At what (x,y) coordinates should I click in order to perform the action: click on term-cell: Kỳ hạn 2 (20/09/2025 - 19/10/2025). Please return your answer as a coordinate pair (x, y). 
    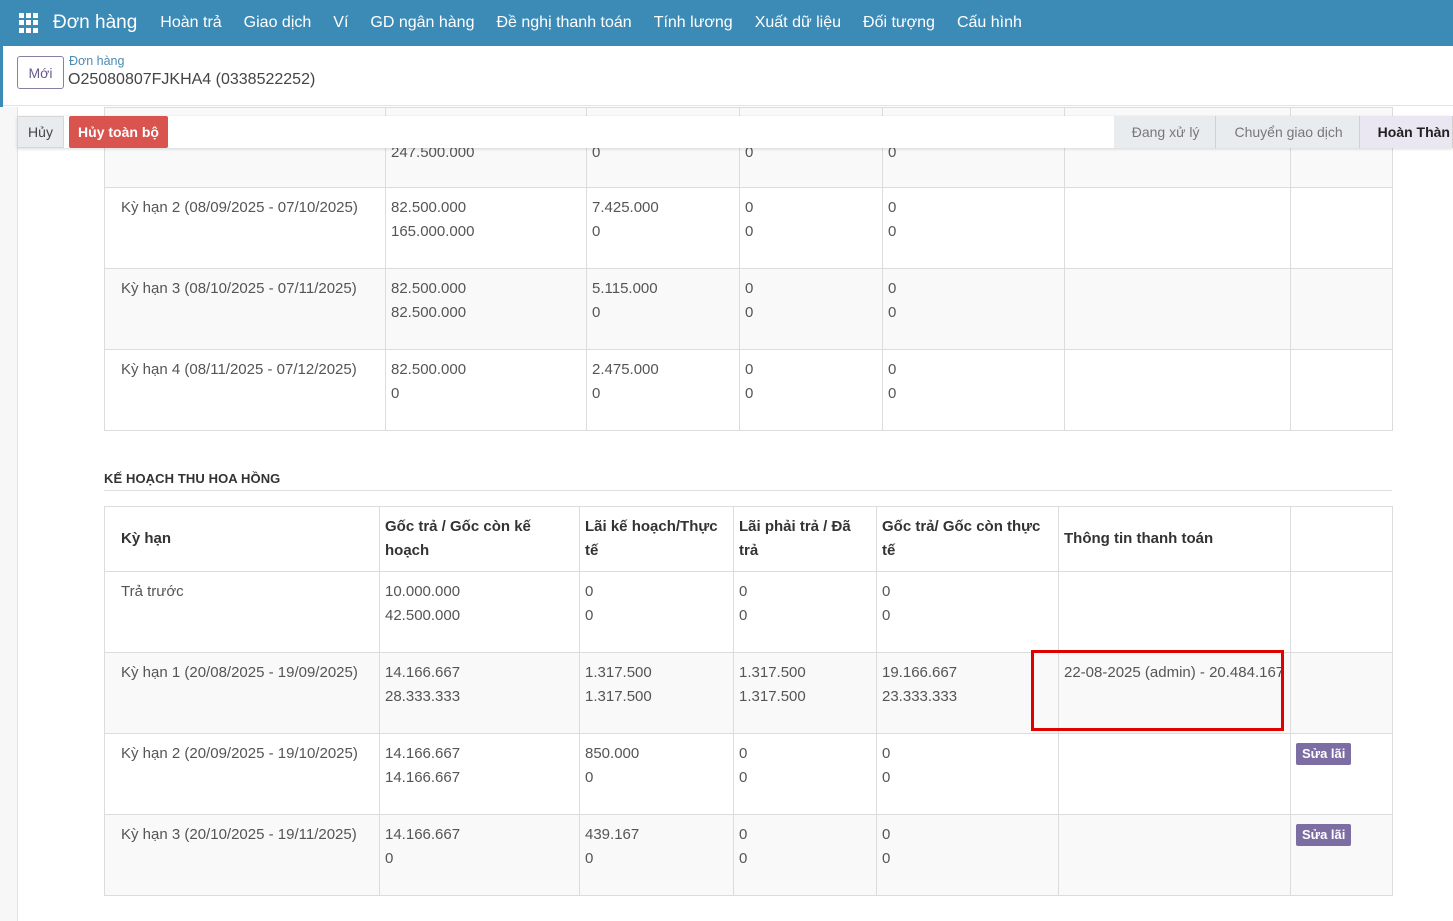
    Looking at the image, I should click on (242, 774).